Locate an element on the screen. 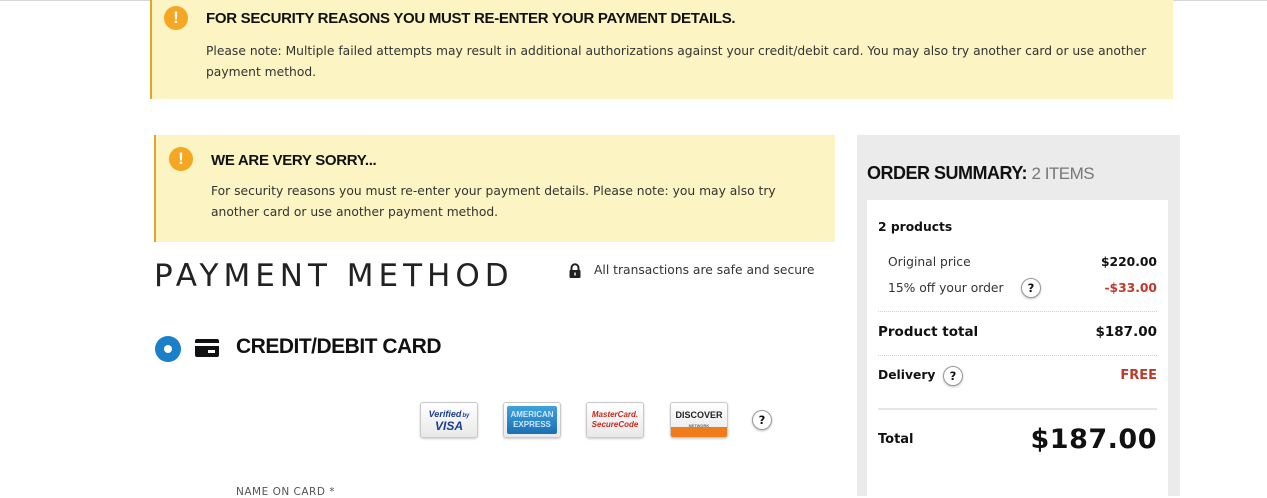  product-total-value: $187.00 is located at coordinates (1126, 332).